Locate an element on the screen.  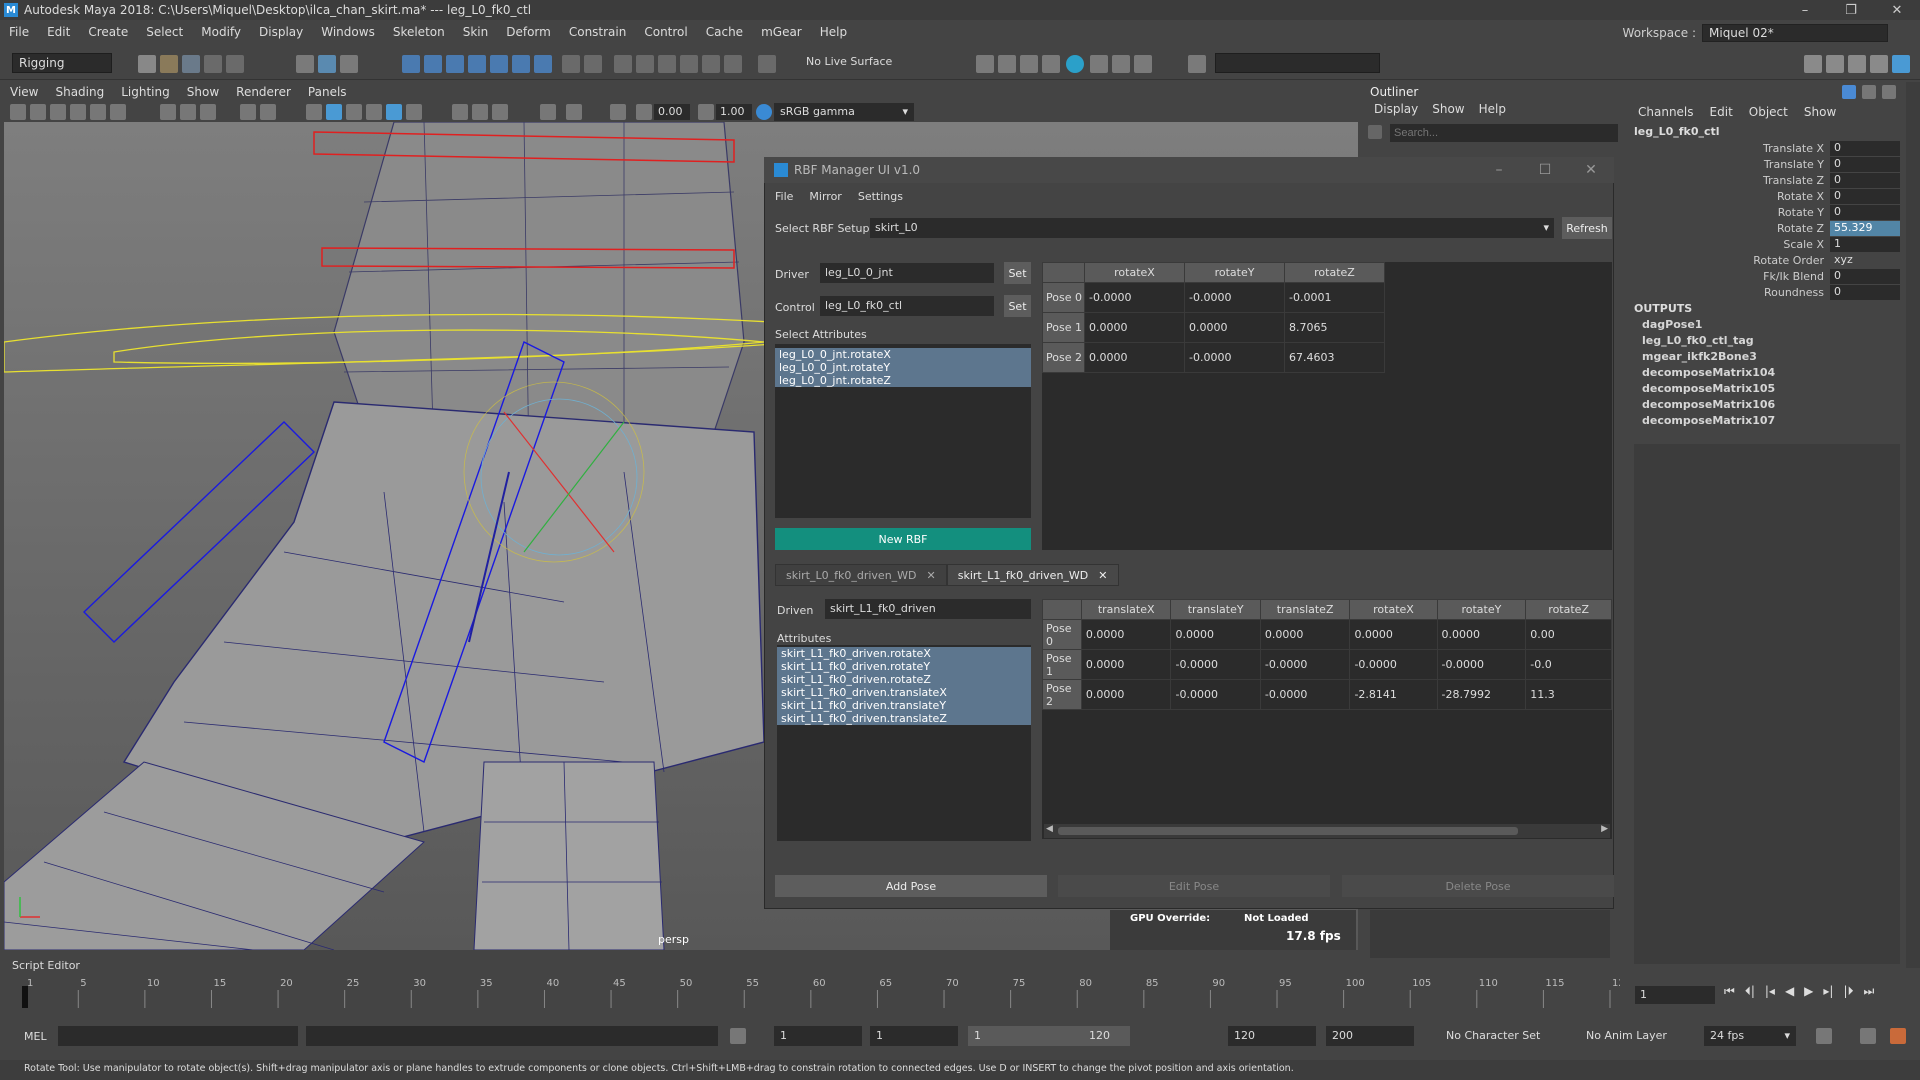
fps-dropdown: 24 fps ▾ is located at coordinates (1750, 1036).